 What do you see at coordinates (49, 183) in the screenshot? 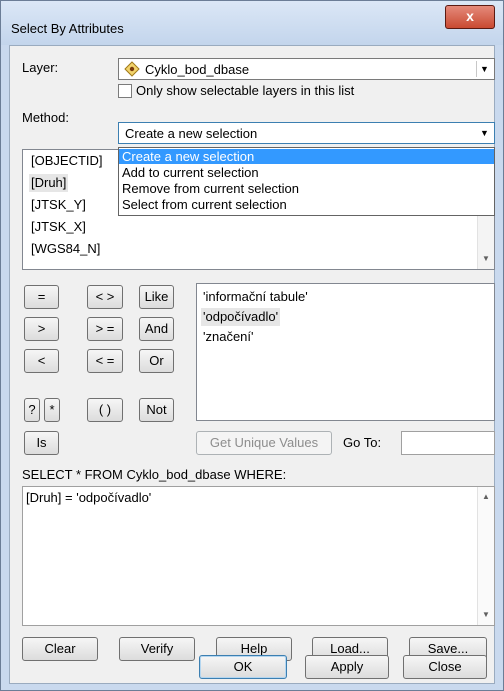
I see `field-item-selected: [Druh]` at bounding box center [49, 183].